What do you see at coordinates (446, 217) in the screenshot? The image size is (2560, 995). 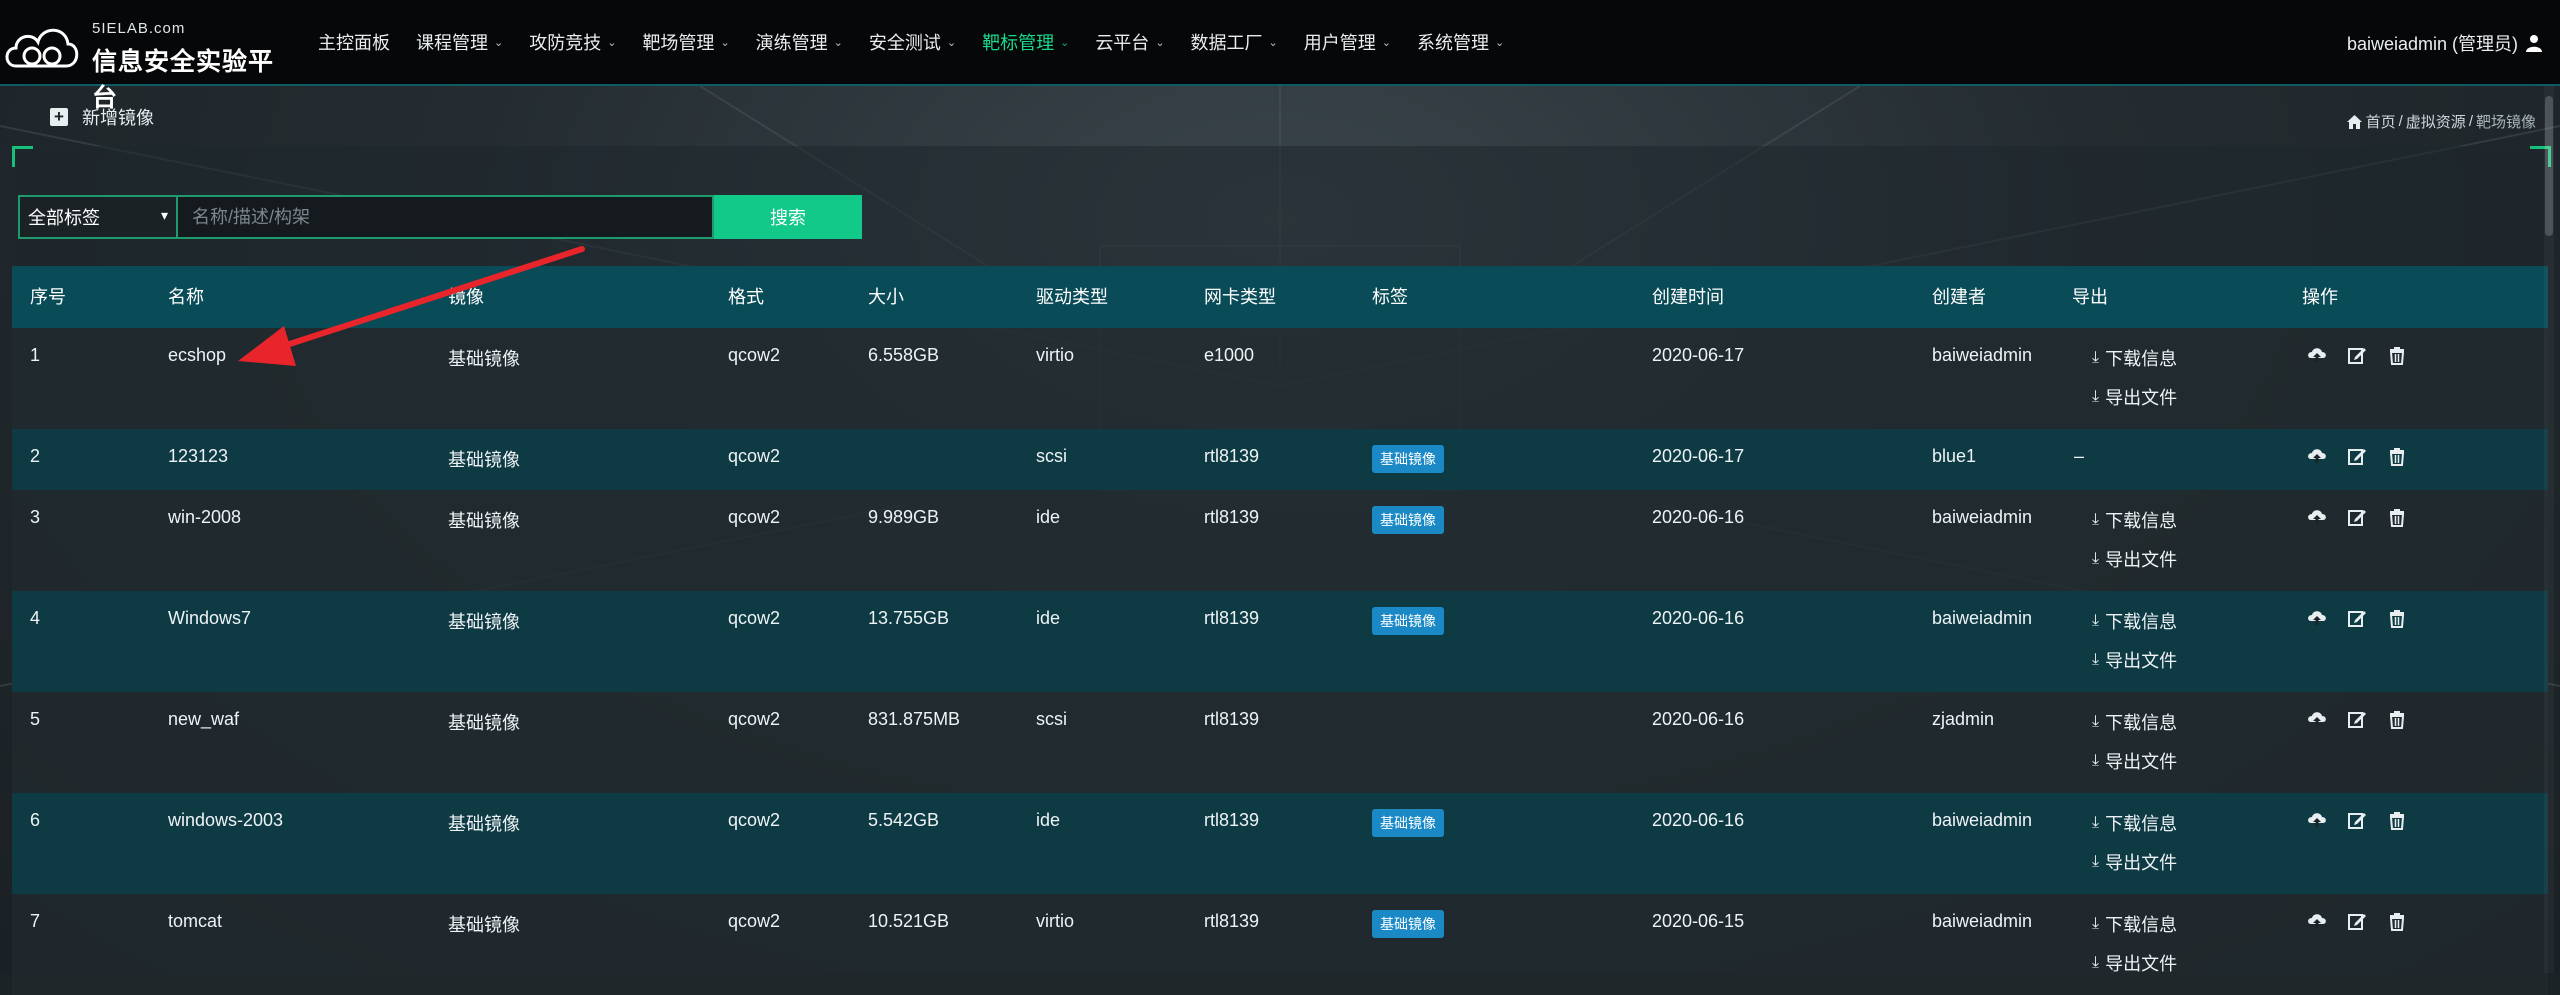 I see `search-input` at bounding box center [446, 217].